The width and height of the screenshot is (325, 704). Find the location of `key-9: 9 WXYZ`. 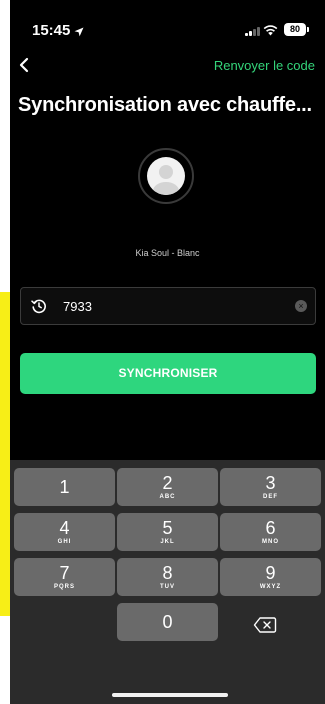

key-9: 9 WXYZ is located at coordinates (270, 577).